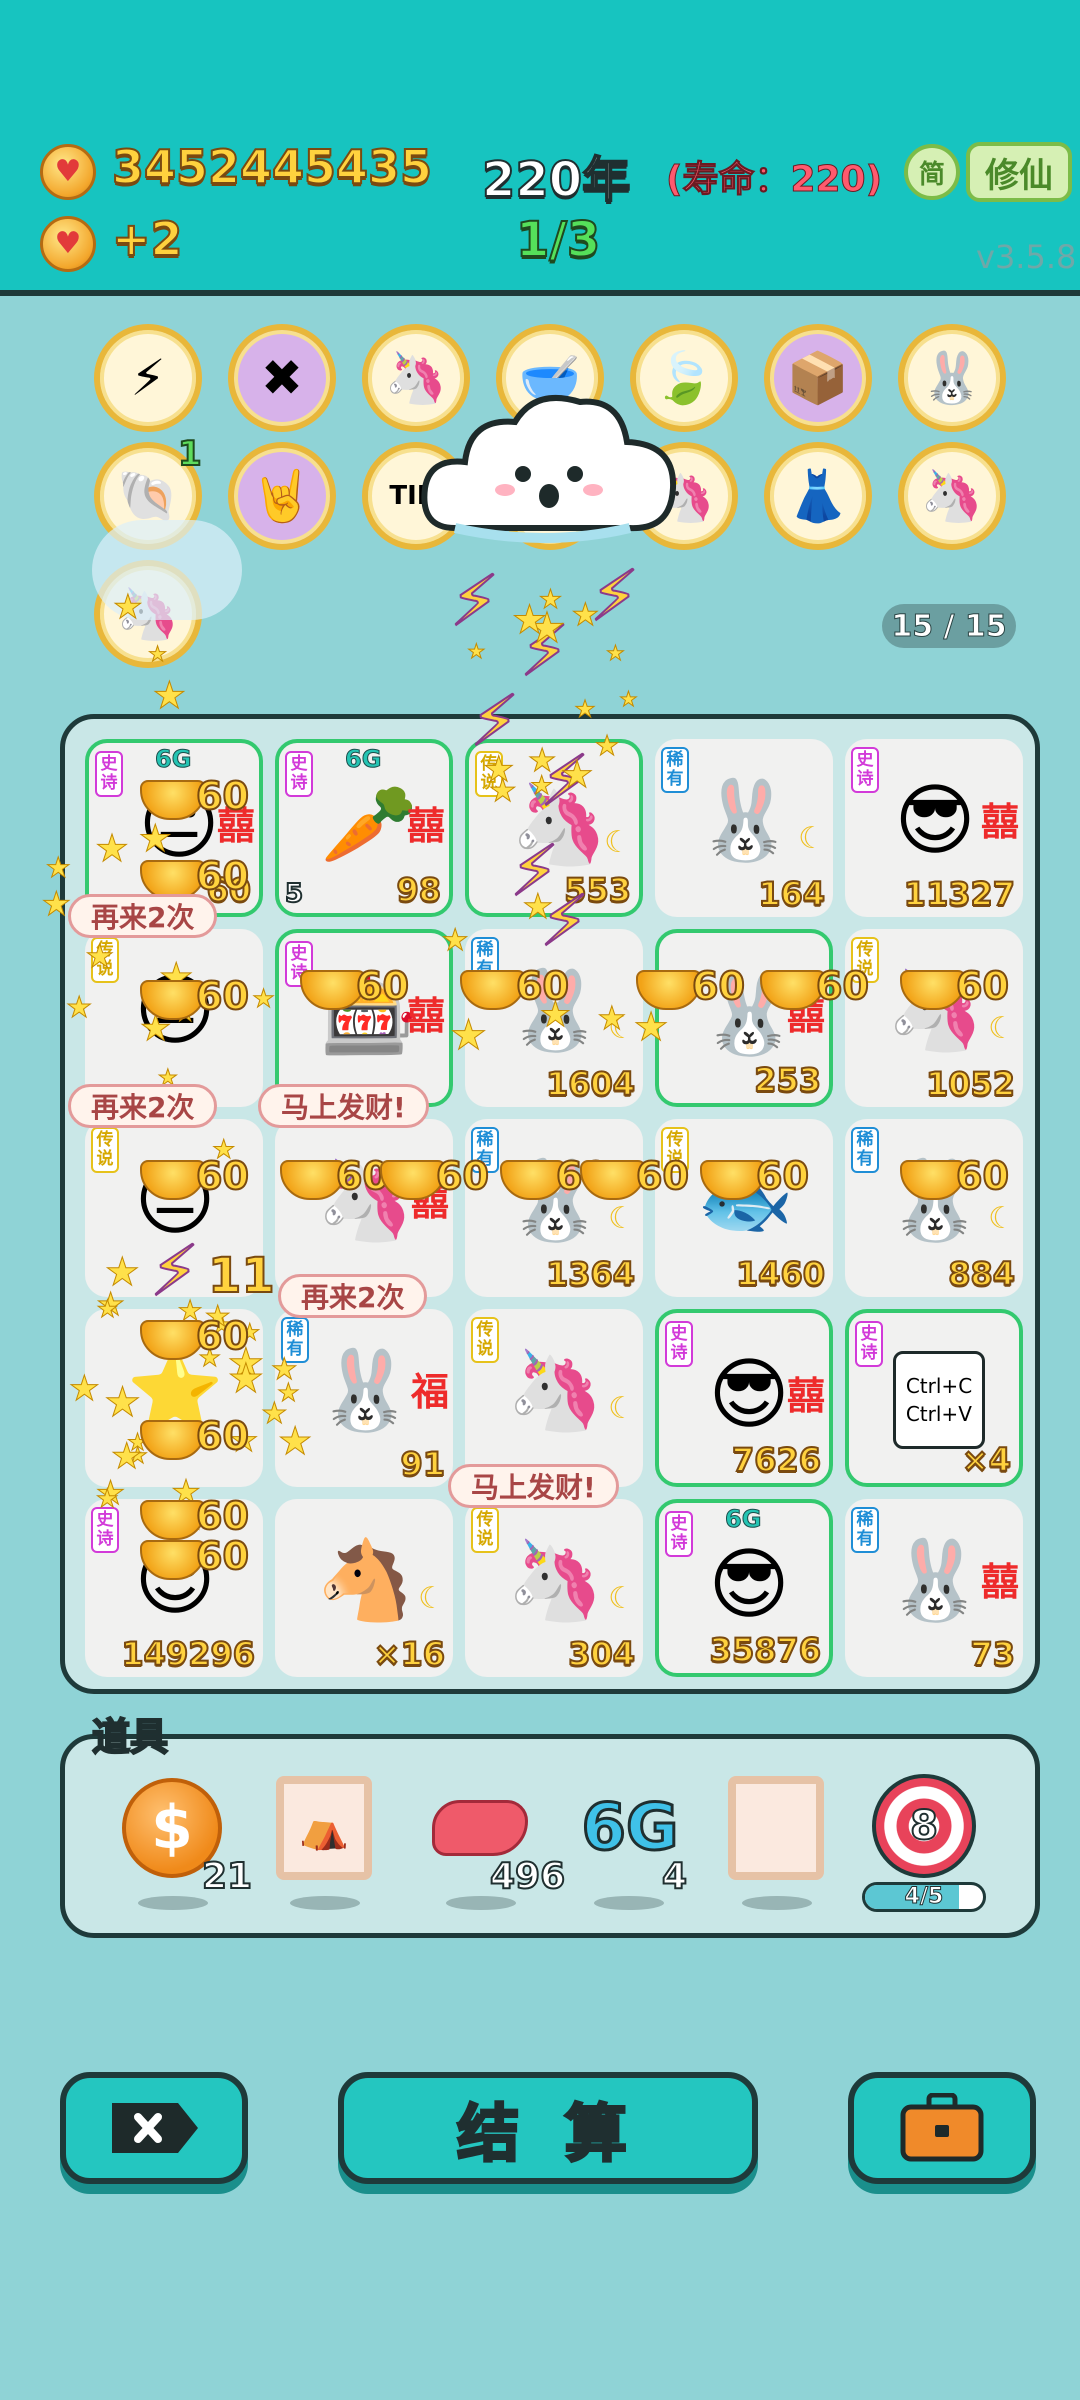  What do you see at coordinates (227, 1876) in the screenshot?
I see `item-count: 21` at bounding box center [227, 1876].